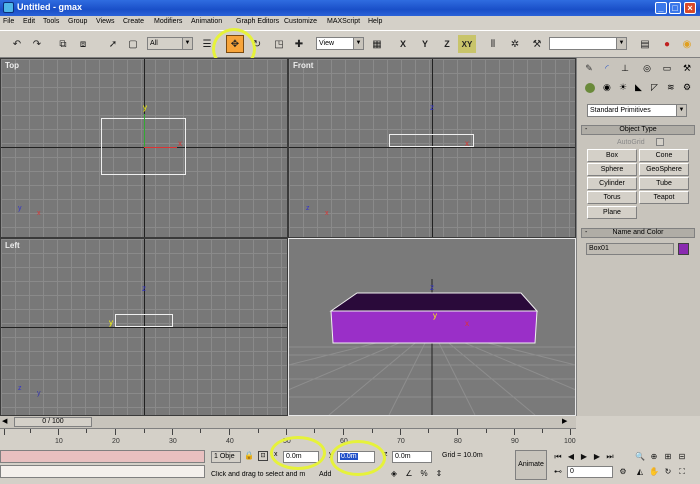  I want to click on menu-maxscript: MAXScript, so click(343, 21).